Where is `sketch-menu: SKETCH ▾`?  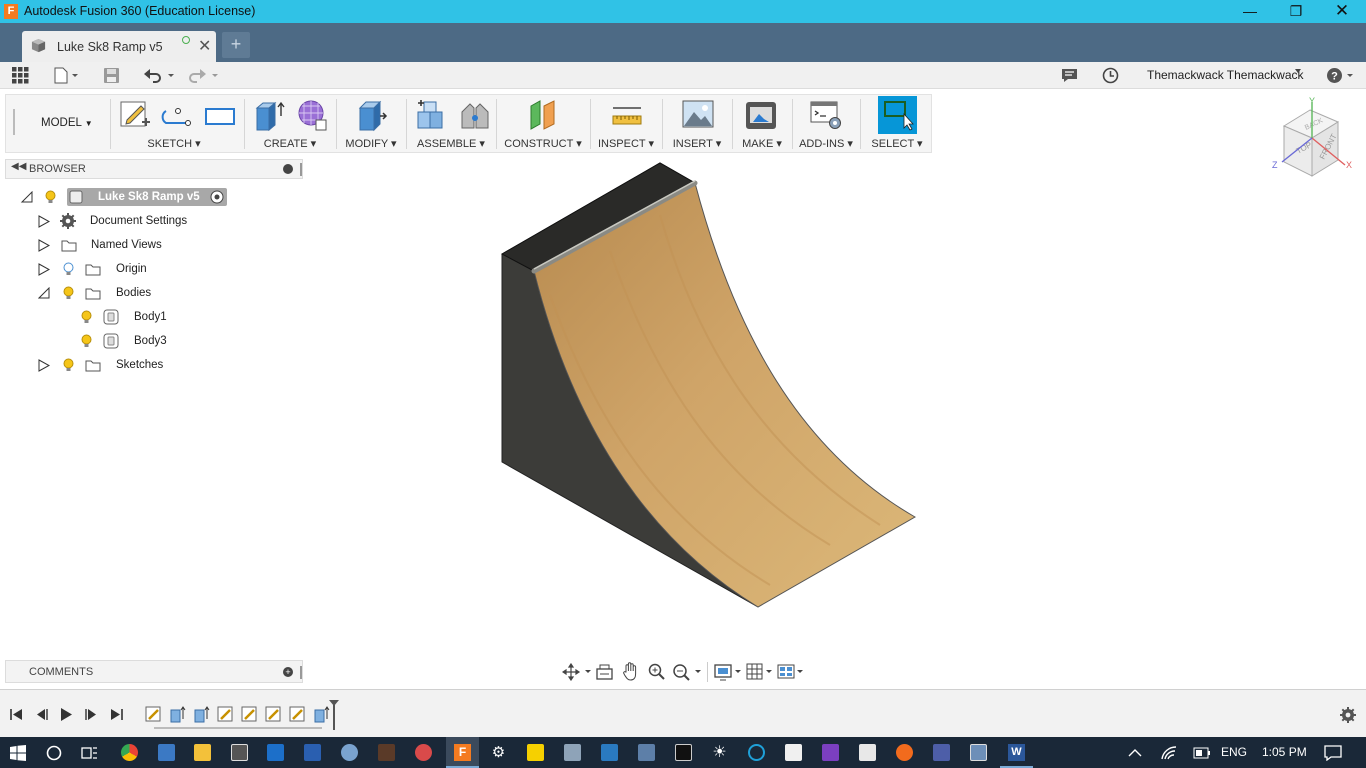 sketch-menu: SKETCH ▾ is located at coordinates (174, 143).